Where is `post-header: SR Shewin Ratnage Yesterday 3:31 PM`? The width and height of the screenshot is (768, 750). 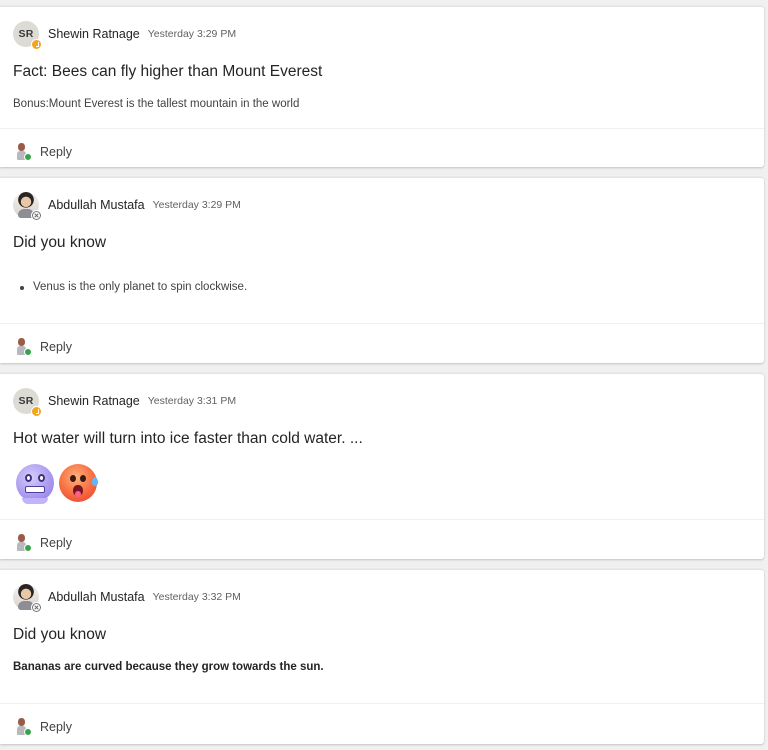
post-header: SR Shewin Ratnage Yesterday 3:31 PM is located at coordinates (125, 402).